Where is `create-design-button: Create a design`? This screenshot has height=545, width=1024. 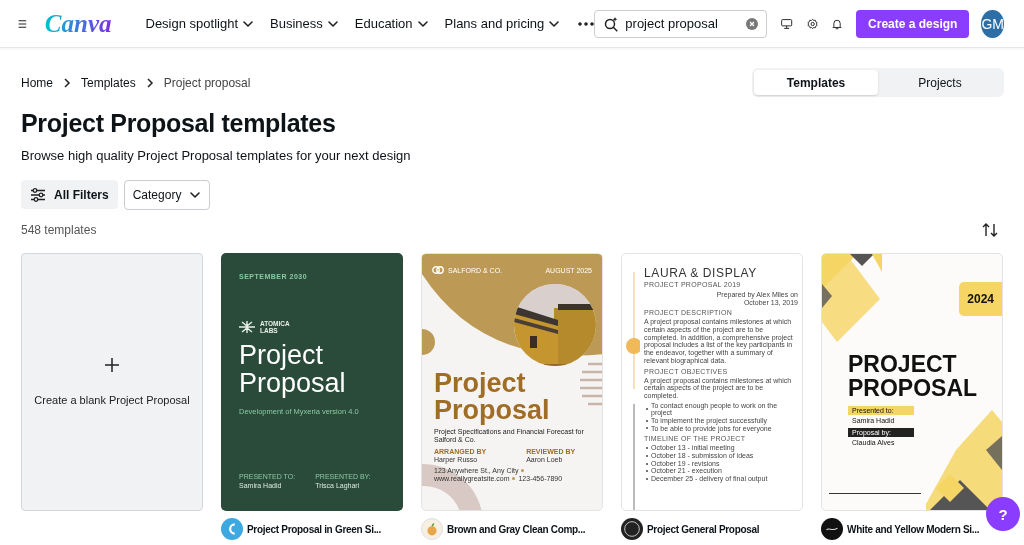
create-design-button: Create a design is located at coordinates (913, 23).